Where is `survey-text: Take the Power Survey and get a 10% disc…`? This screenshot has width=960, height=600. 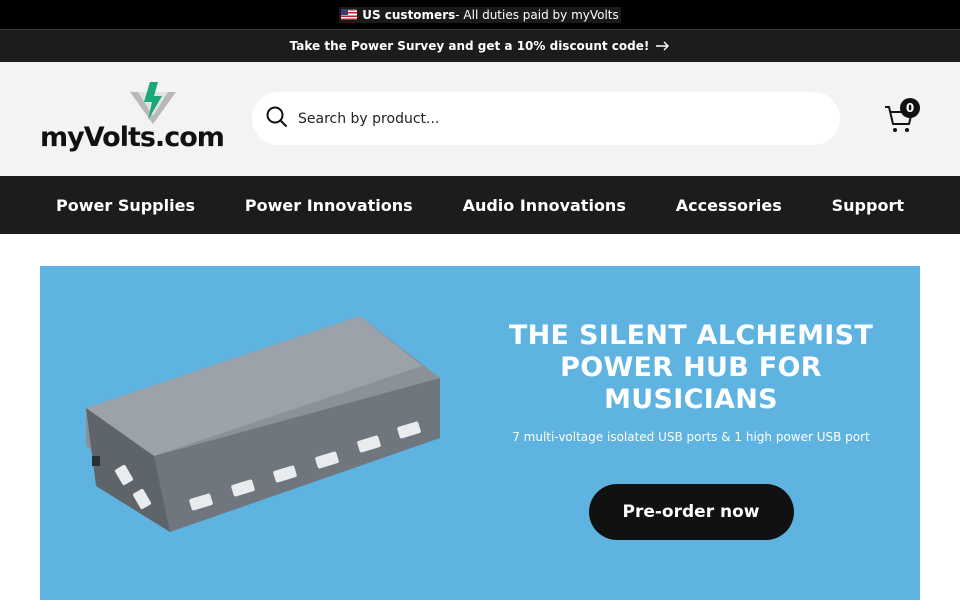
survey-text: Take the Power Survey and get a 10% disc… is located at coordinates (469, 46).